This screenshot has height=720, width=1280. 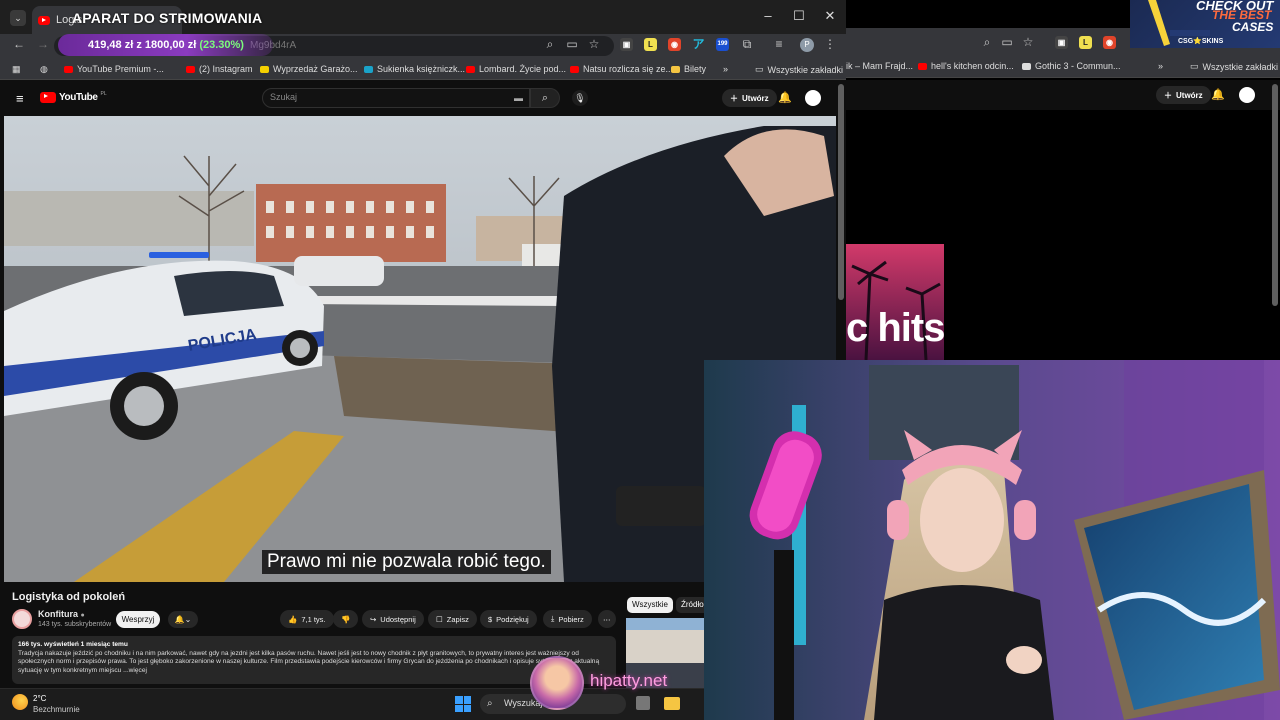 I want to click on search-placeholder: Szukaj, so click(x=284, y=97).